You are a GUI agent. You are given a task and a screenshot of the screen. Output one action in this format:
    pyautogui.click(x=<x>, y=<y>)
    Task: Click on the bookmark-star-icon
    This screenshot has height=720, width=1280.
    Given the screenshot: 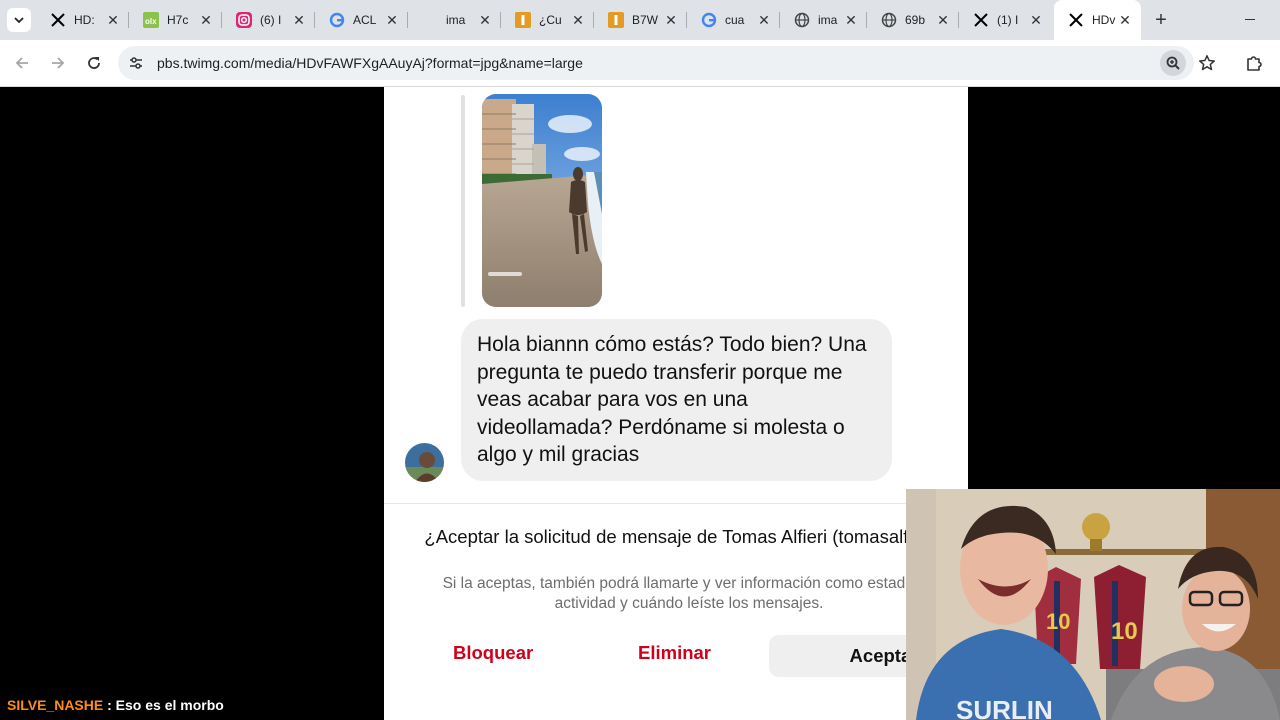 What is the action you would take?
    pyautogui.click(x=1207, y=63)
    